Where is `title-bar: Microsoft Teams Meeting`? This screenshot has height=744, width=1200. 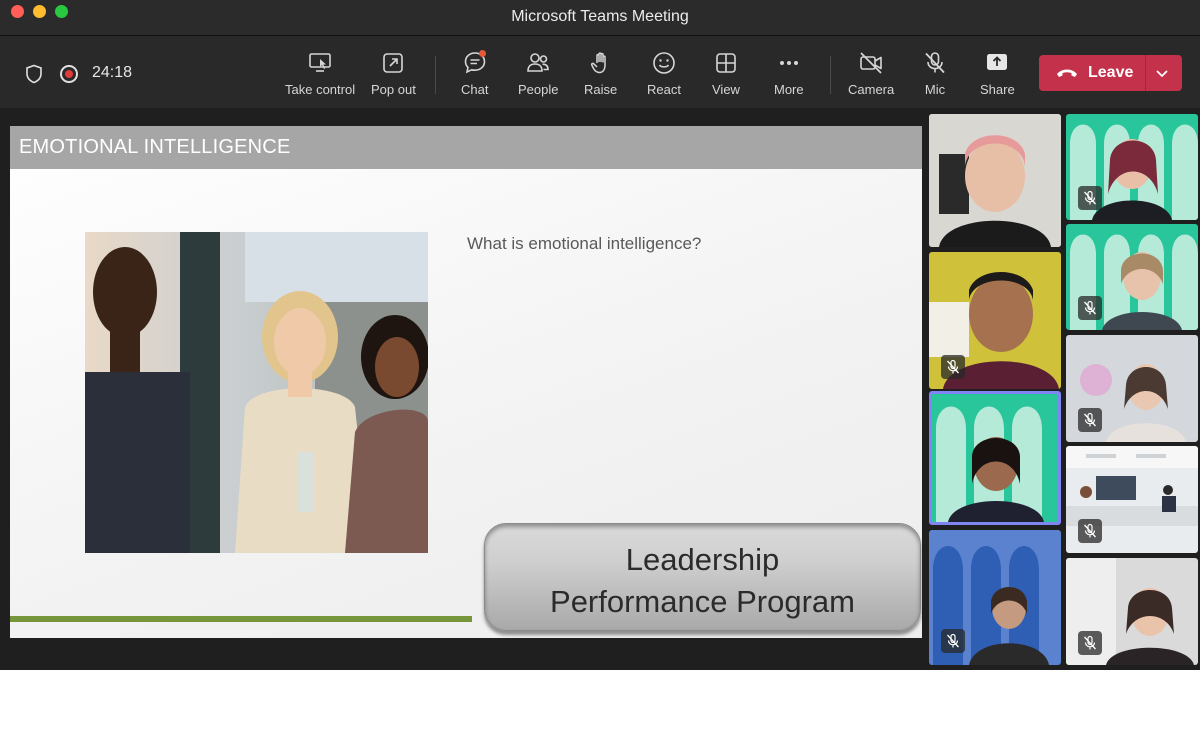
title-bar: Microsoft Teams Meeting is located at coordinates (600, 18).